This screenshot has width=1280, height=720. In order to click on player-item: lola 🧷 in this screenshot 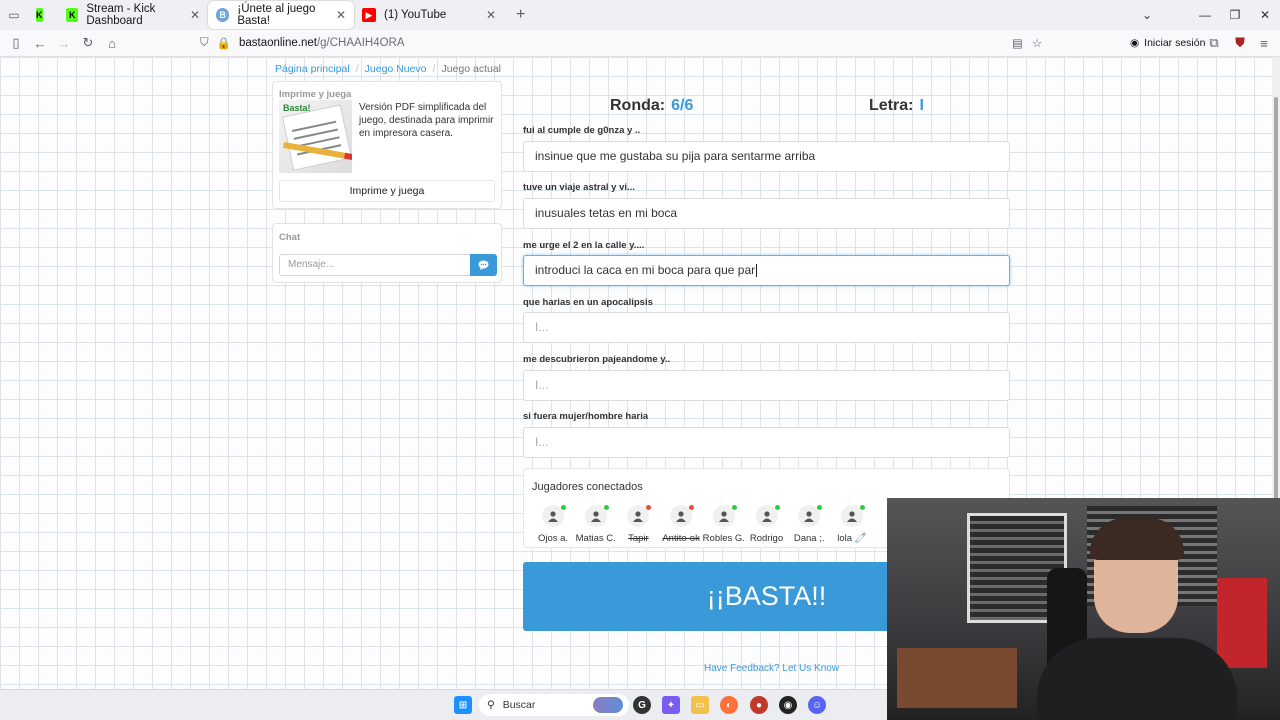, I will do `click(852, 524)`.